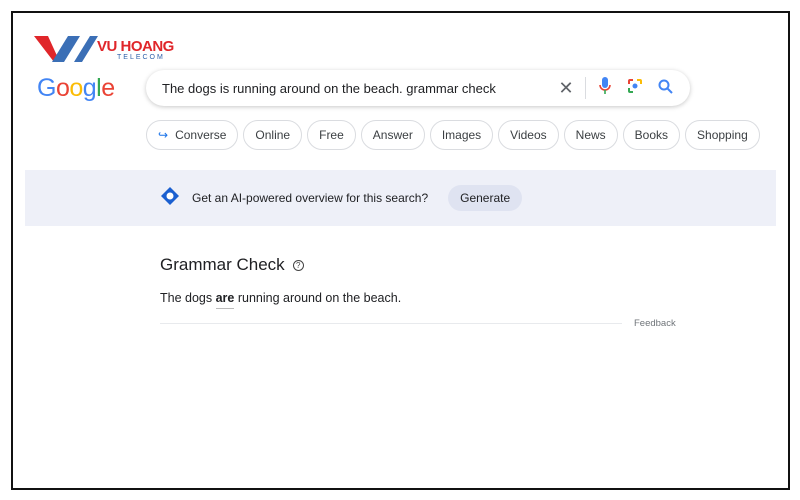 The width and height of the screenshot is (800, 500). I want to click on chip-shopping: Shopping, so click(722, 135).